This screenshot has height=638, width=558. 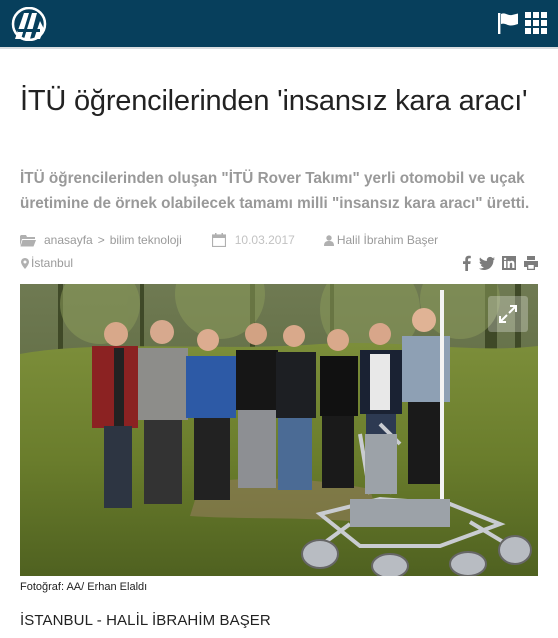 What do you see at coordinates (328, 240) in the screenshot?
I see `user-icon` at bounding box center [328, 240].